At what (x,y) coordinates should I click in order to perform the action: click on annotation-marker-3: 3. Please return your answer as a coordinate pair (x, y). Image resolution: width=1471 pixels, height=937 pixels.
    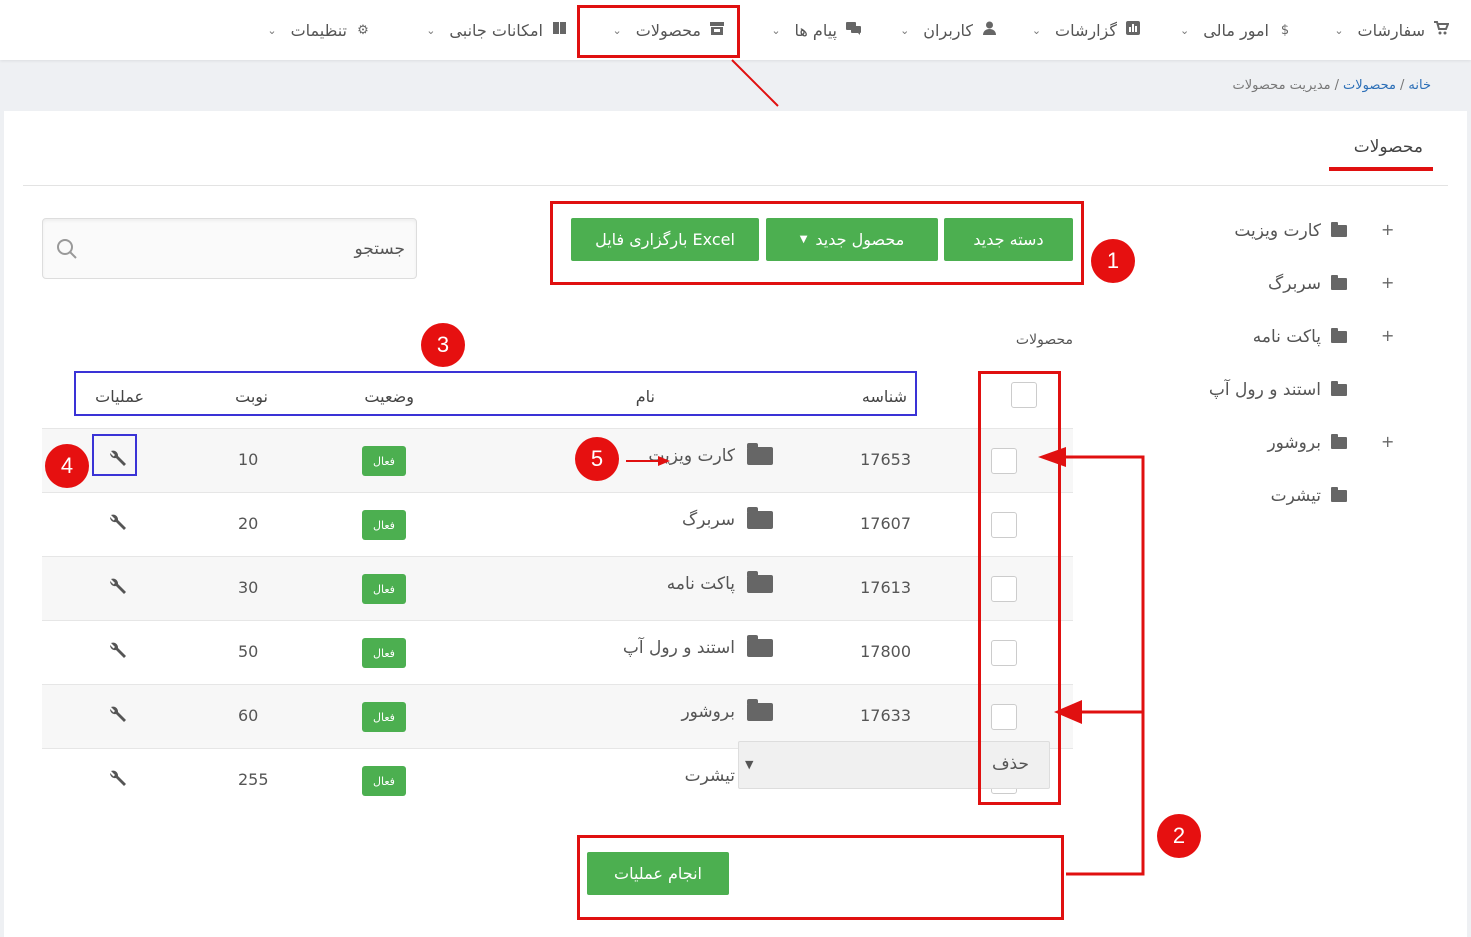
    Looking at the image, I should click on (443, 345).